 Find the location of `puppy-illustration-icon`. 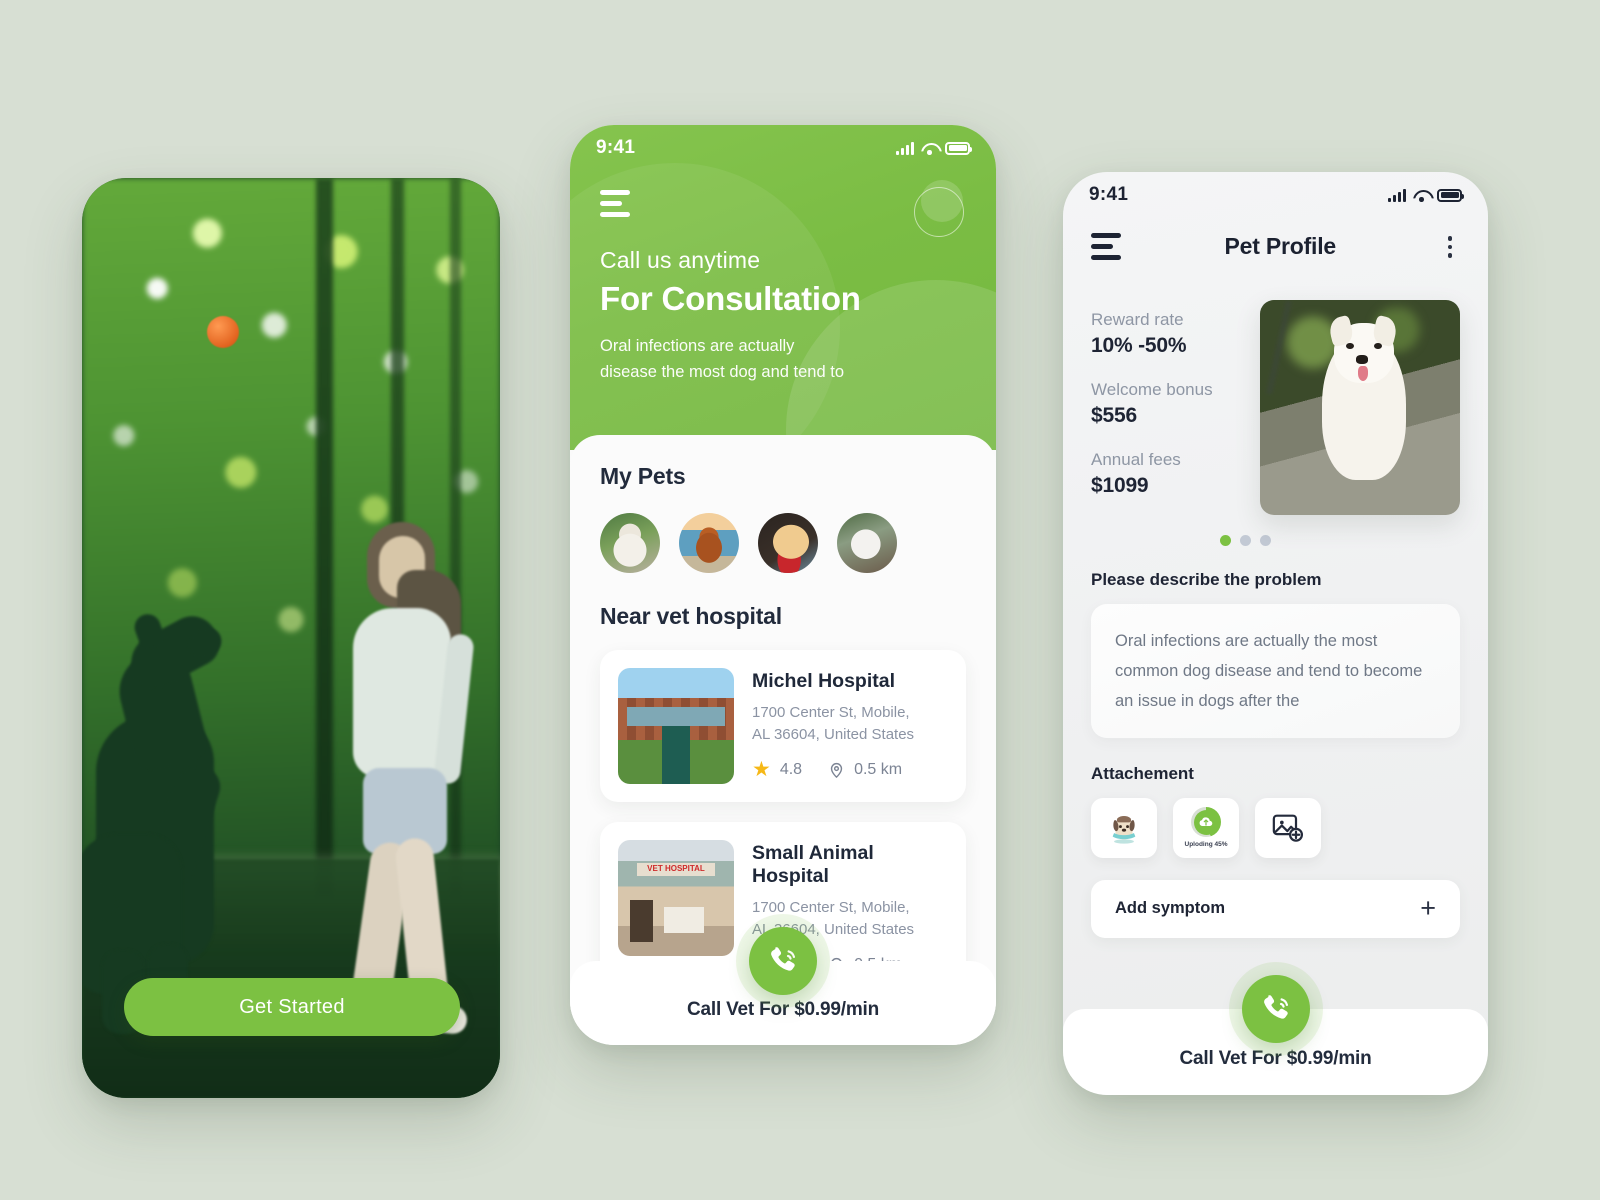

puppy-illustration-icon is located at coordinates (1124, 829).